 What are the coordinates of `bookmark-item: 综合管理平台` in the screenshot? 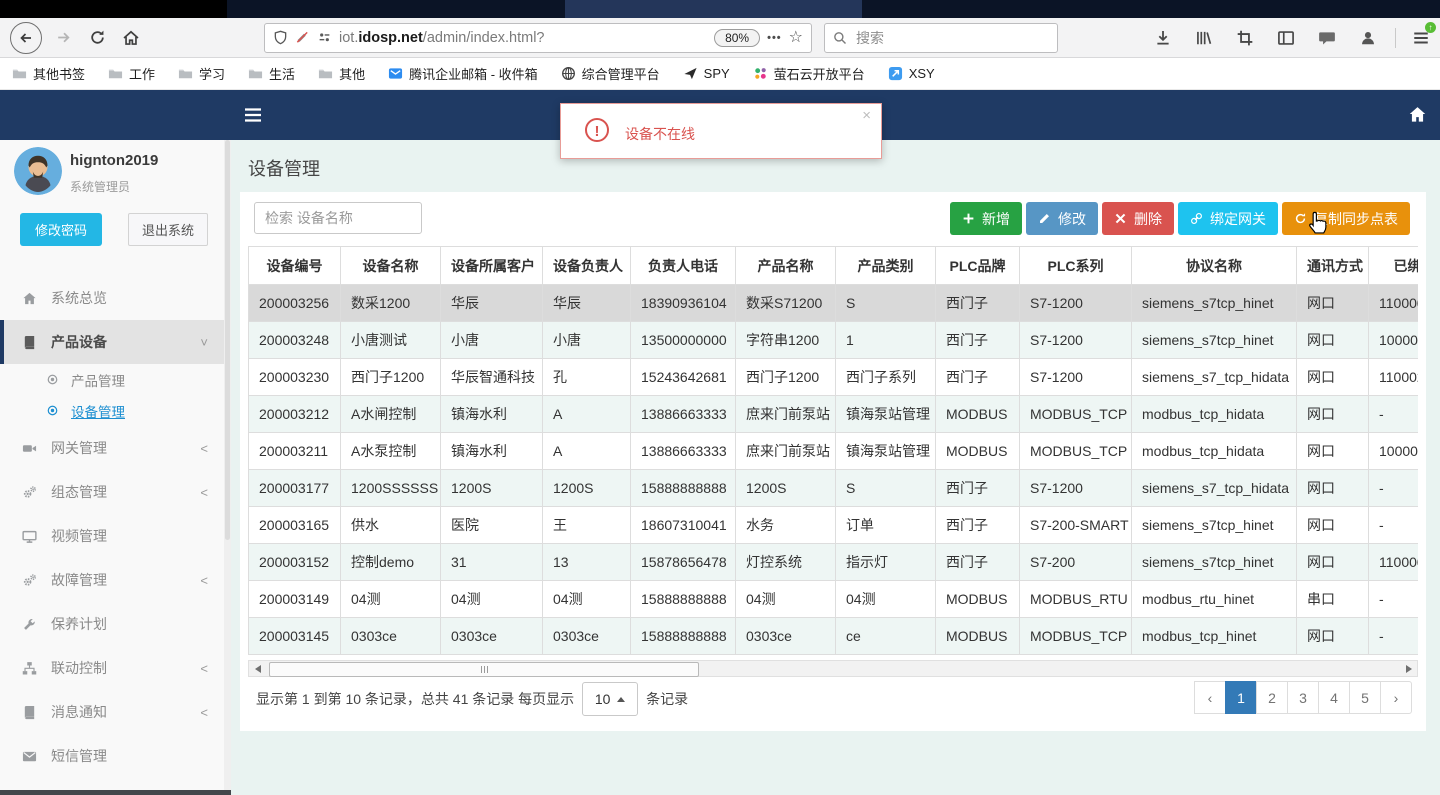 It's located at (610, 73).